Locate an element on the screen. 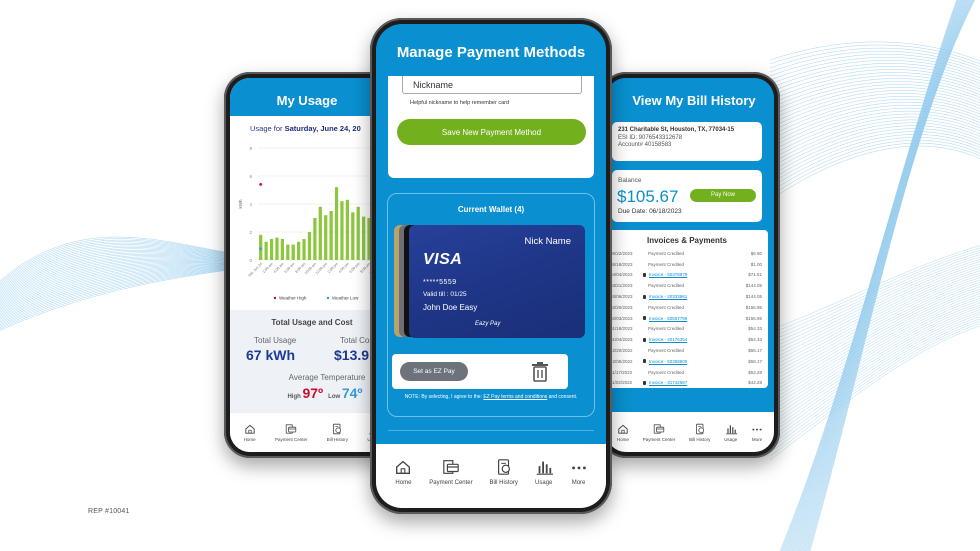 The height and width of the screenshot is (551, 980). invoice-date: 04/04/2023 is located at coordinates (621, 275).